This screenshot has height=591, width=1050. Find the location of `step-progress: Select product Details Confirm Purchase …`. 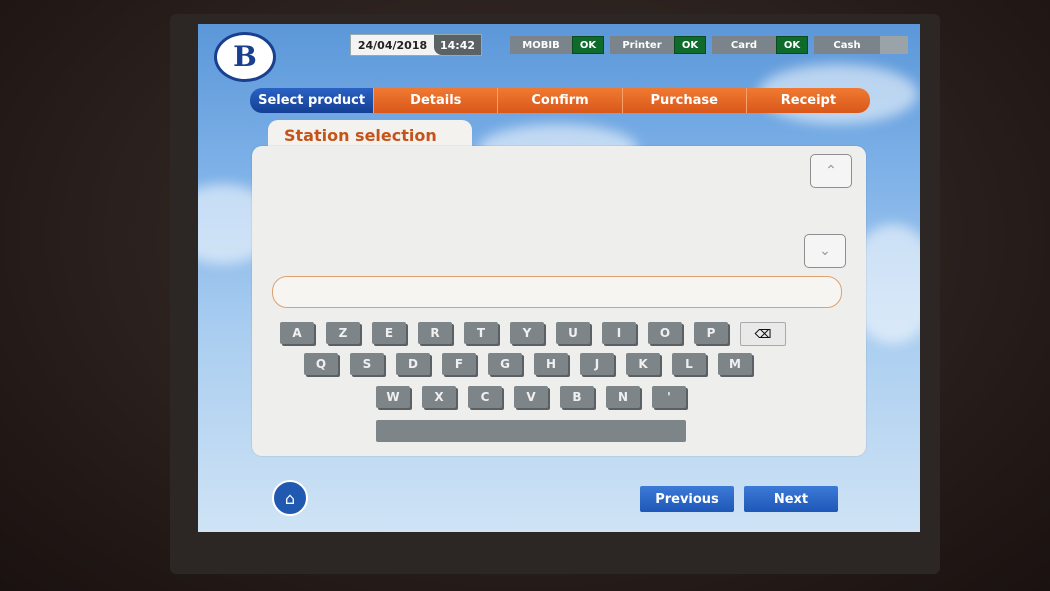

step-progress: Select product Details Confirm Purchase … is located at coordinates (560, 100).